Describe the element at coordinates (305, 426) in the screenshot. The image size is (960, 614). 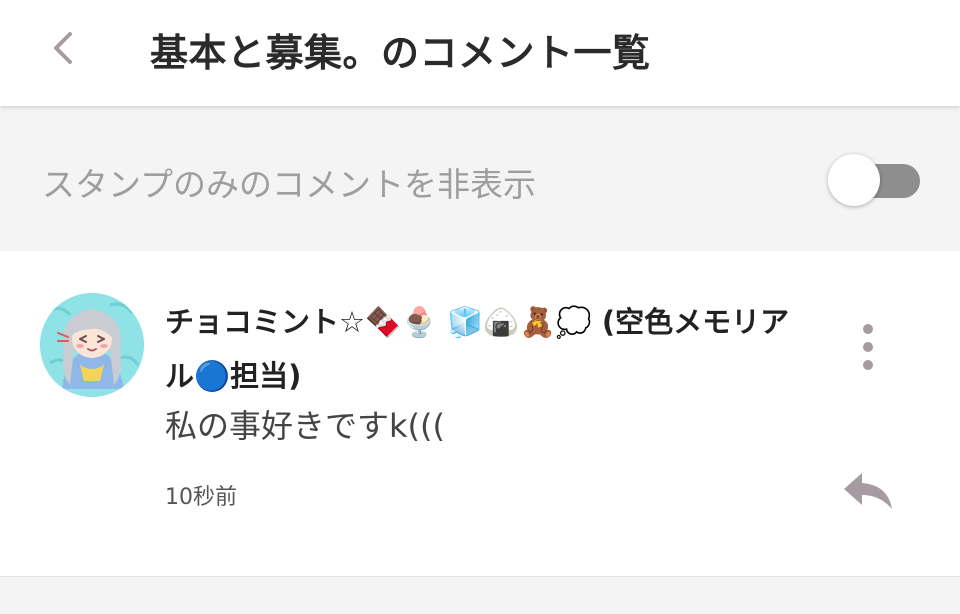
I see `comment-text: 私の事好きですk(((` at that location.